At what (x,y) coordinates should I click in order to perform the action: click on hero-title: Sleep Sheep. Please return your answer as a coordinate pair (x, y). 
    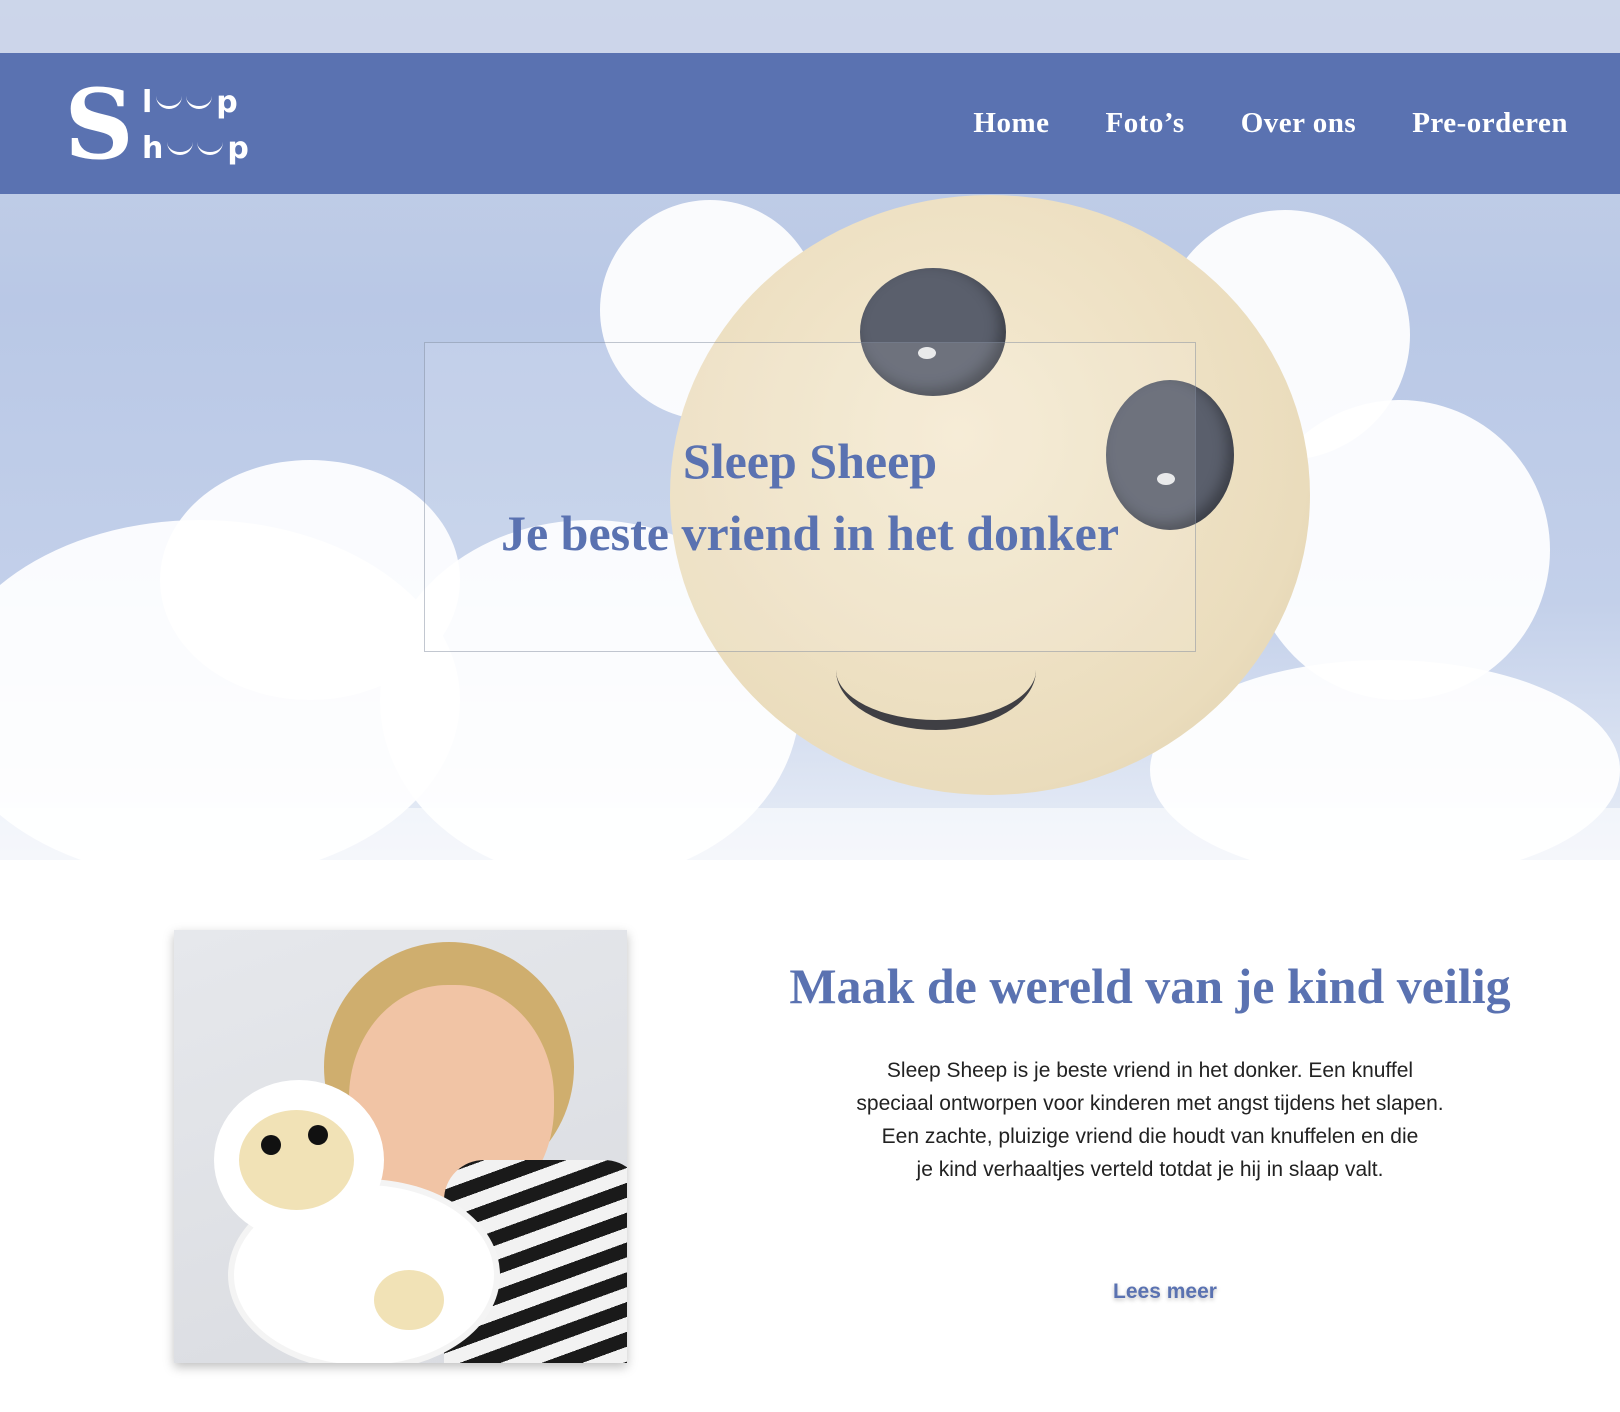
    Looking at the image, I should click on (810, 461).